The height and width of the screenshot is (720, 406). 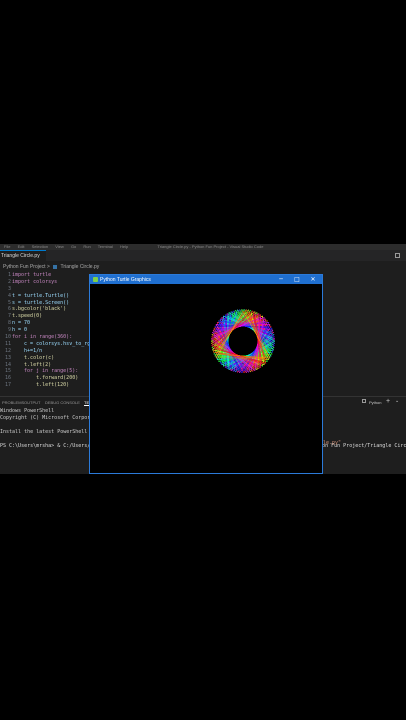 I want to click on line-number: 13, so click(x=7, y=357).